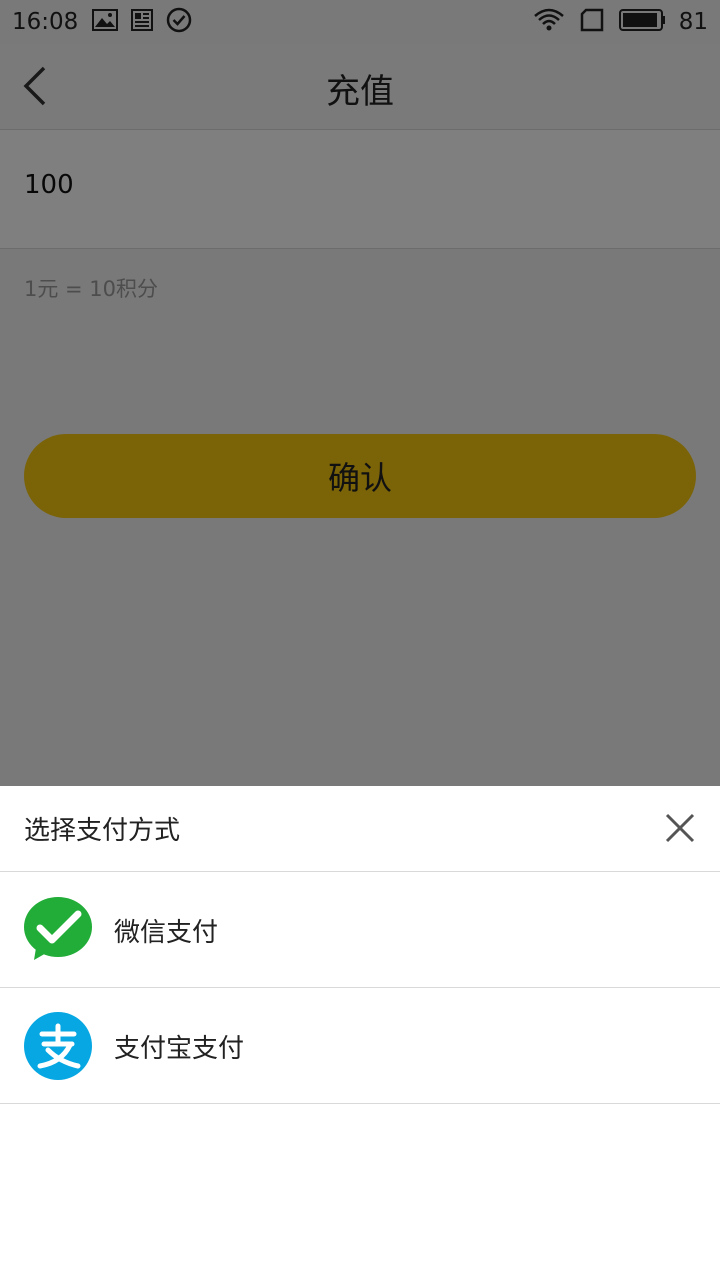  I want to click on payment-option-alipay: 支付宝支付, so click(360, 1046).